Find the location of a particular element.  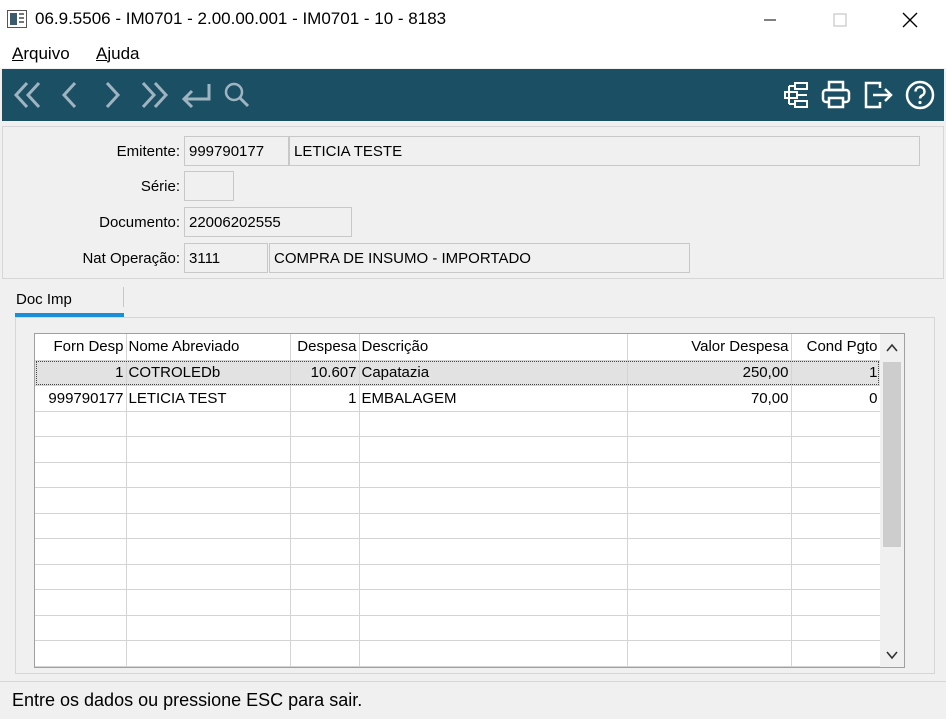

next-record-button is located at coordinates (112, 95).